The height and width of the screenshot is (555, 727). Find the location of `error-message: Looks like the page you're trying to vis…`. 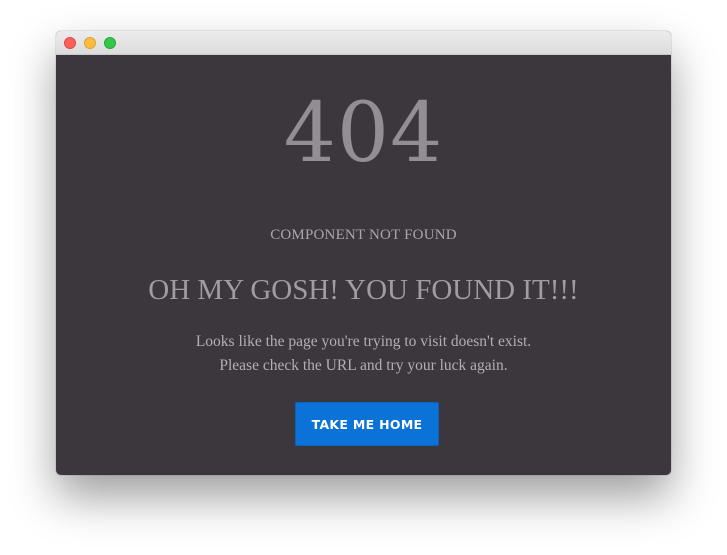

error-message: Looks like the page you're trying to vis… is located at coordinates (363, 354).